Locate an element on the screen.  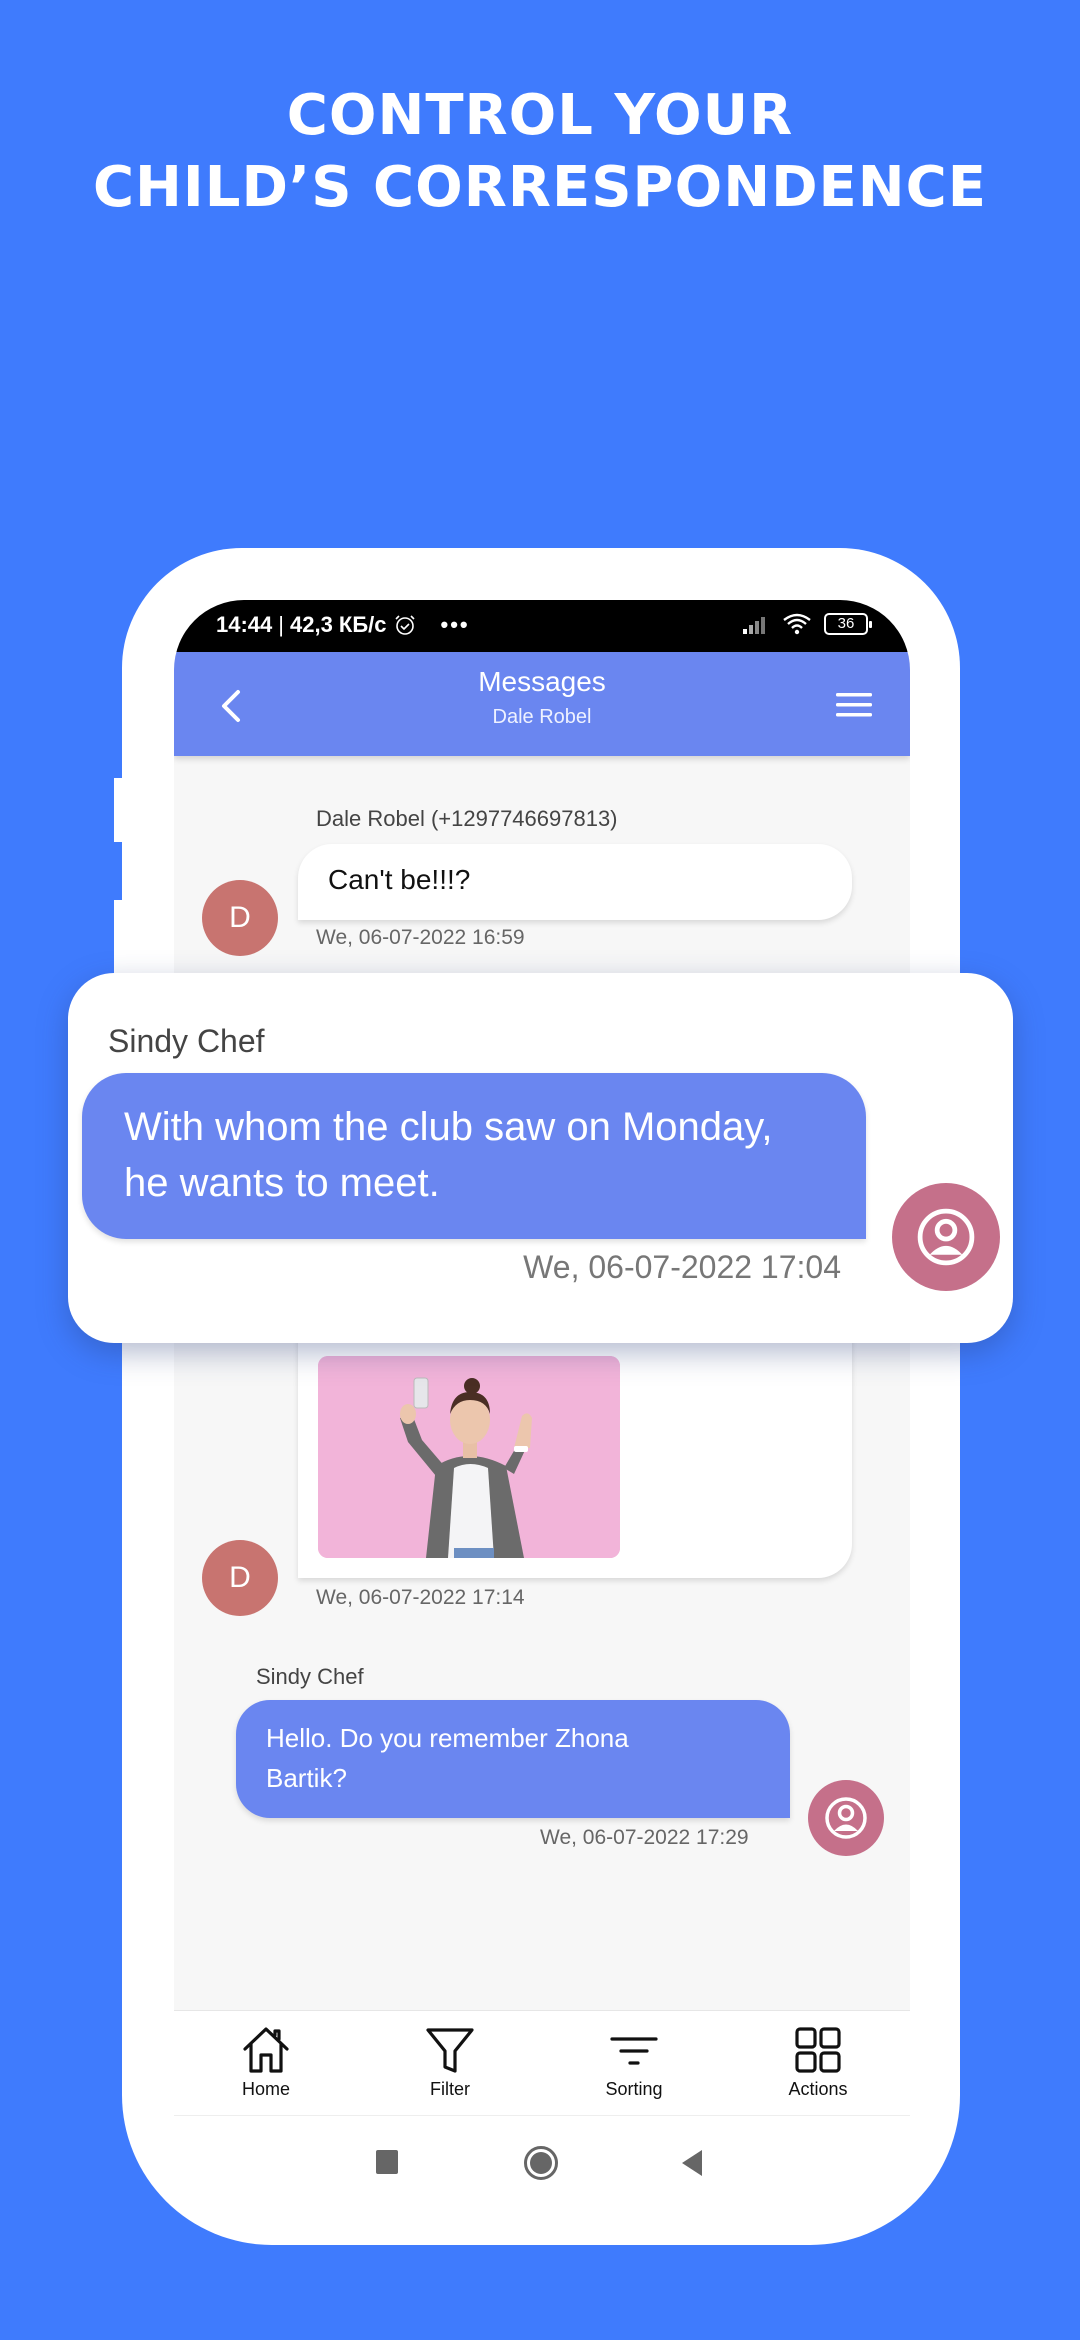
home-icon is located at coordinates (266, 2050).